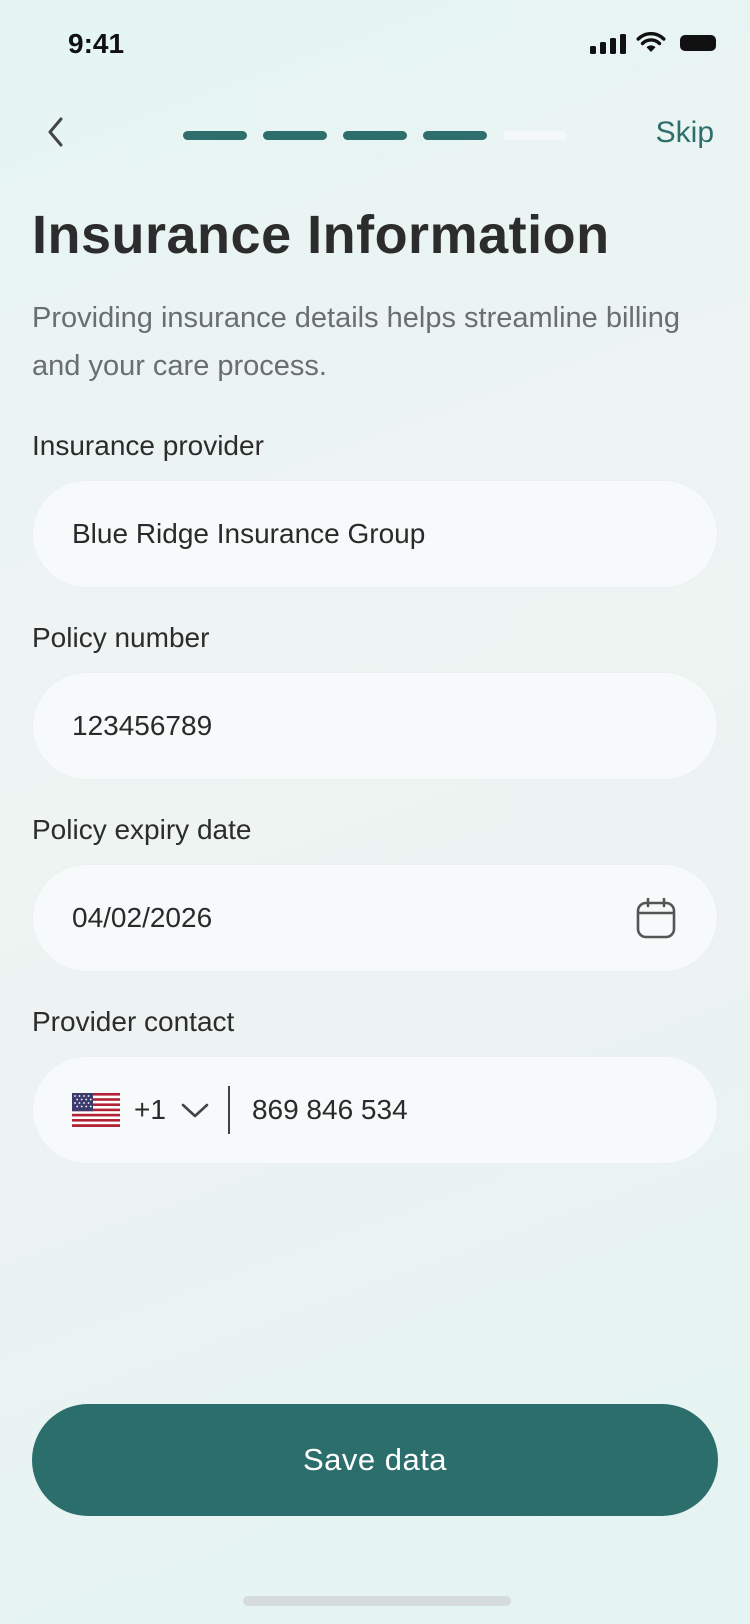 Image resolution: width=750 pixels, height=1624 pixels. I want to click on country-code-selector: +1, so click(141, 1110).